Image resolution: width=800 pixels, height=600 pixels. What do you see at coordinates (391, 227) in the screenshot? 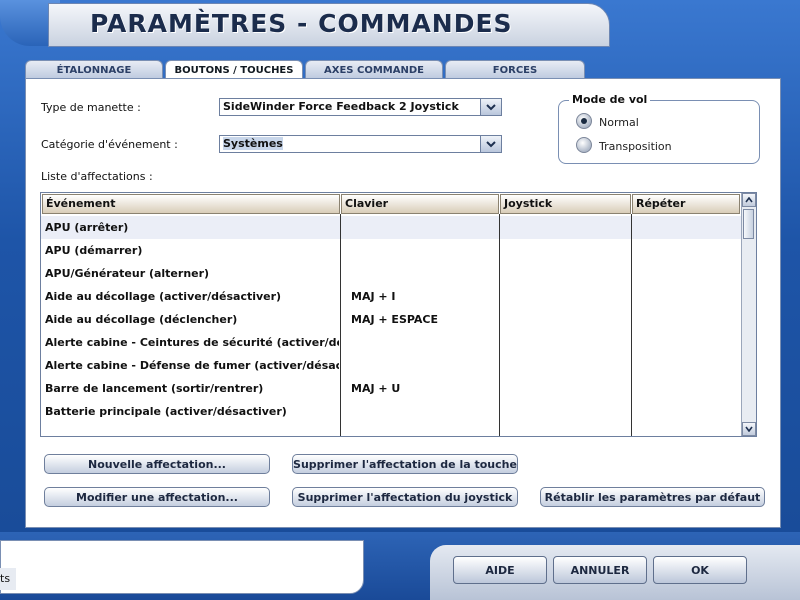
I see `table-row: APU (arrêter)` at bounding box center [391, 227].